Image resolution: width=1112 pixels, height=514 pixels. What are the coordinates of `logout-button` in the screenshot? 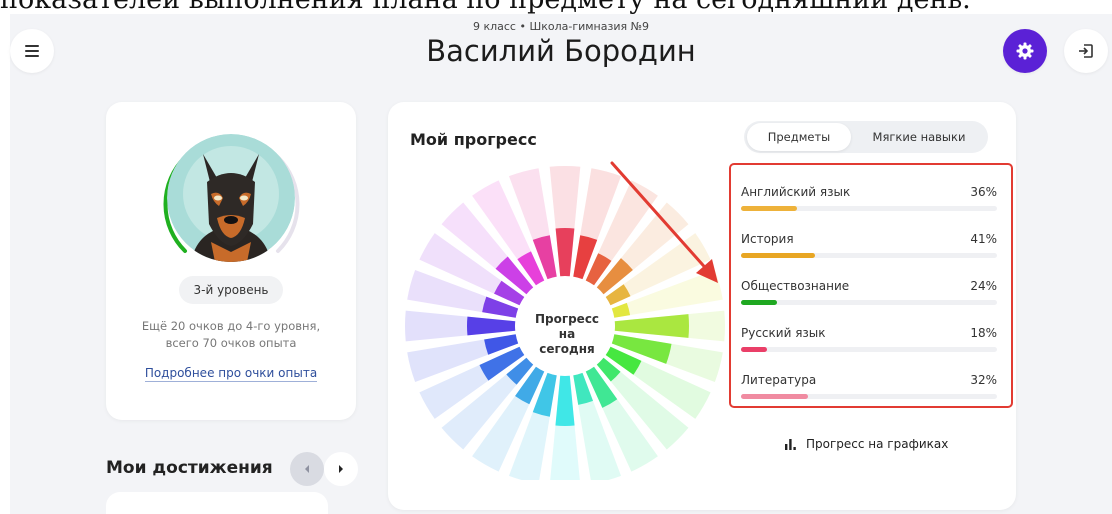 It's located at (1086, 51).